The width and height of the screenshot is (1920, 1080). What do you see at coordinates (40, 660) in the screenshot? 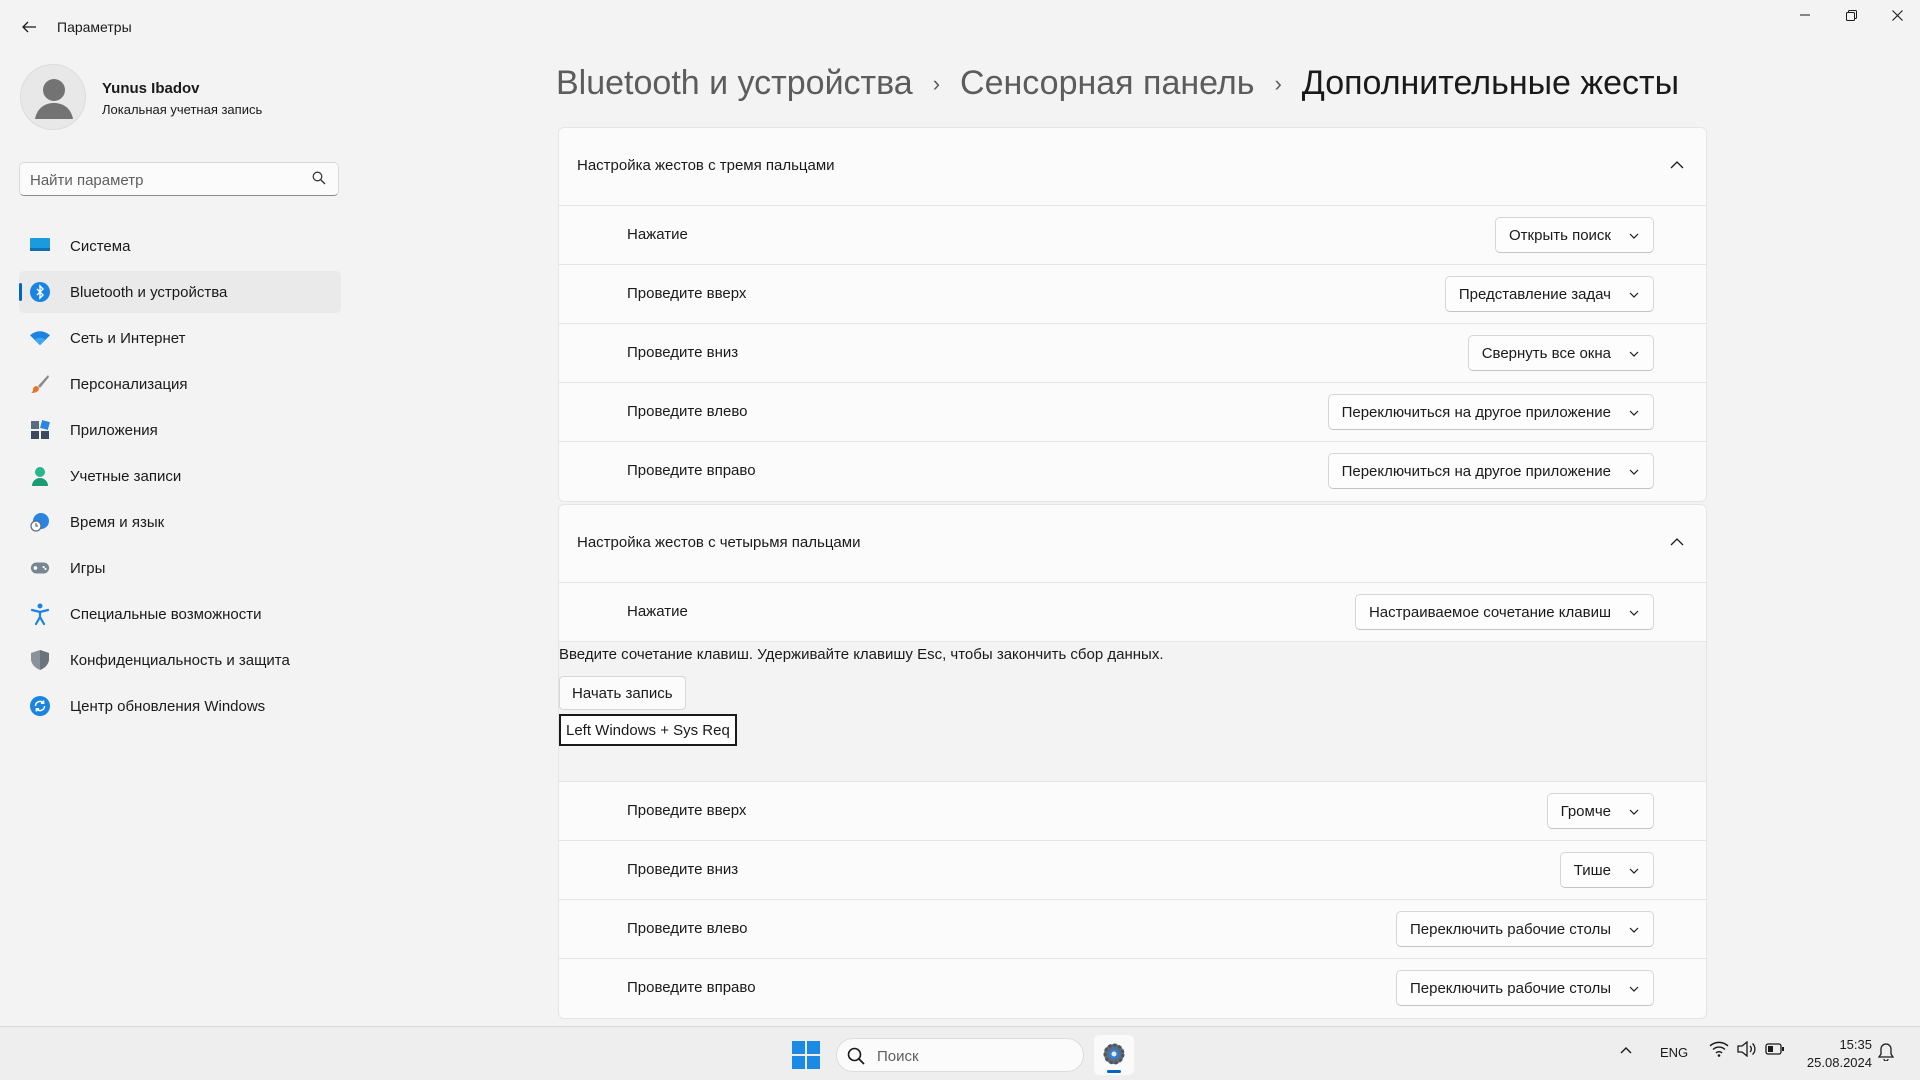
I see `shield-icon` at bounding box center [40, 660].